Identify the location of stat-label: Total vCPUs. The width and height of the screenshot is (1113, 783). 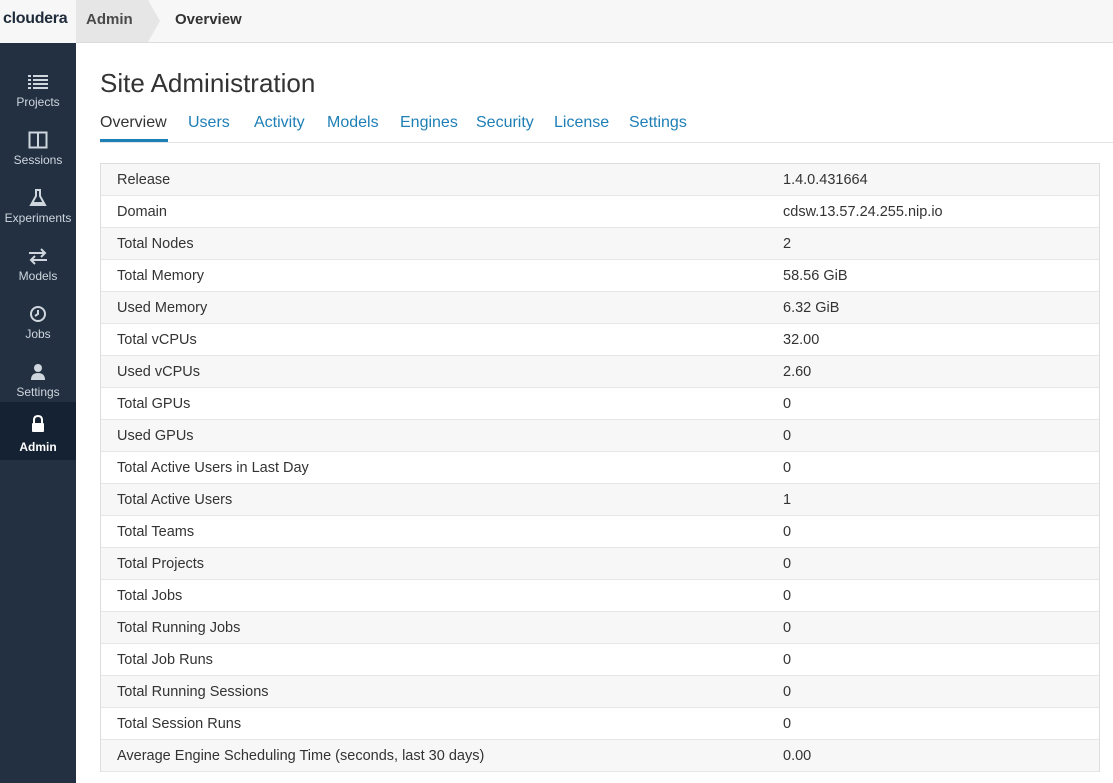
(157, 340).